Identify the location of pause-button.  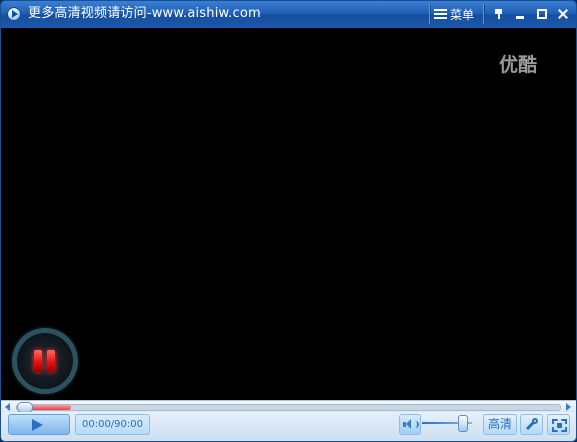
(45, 361).